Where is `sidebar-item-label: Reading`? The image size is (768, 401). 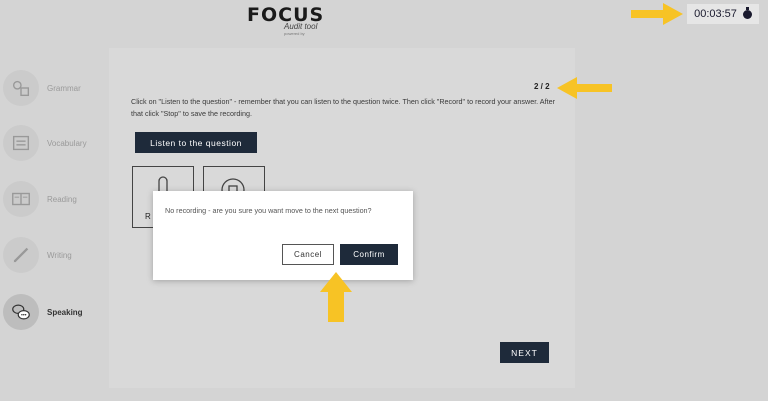
sidebar-item-label: Reading is located at coordinates (62, 199).